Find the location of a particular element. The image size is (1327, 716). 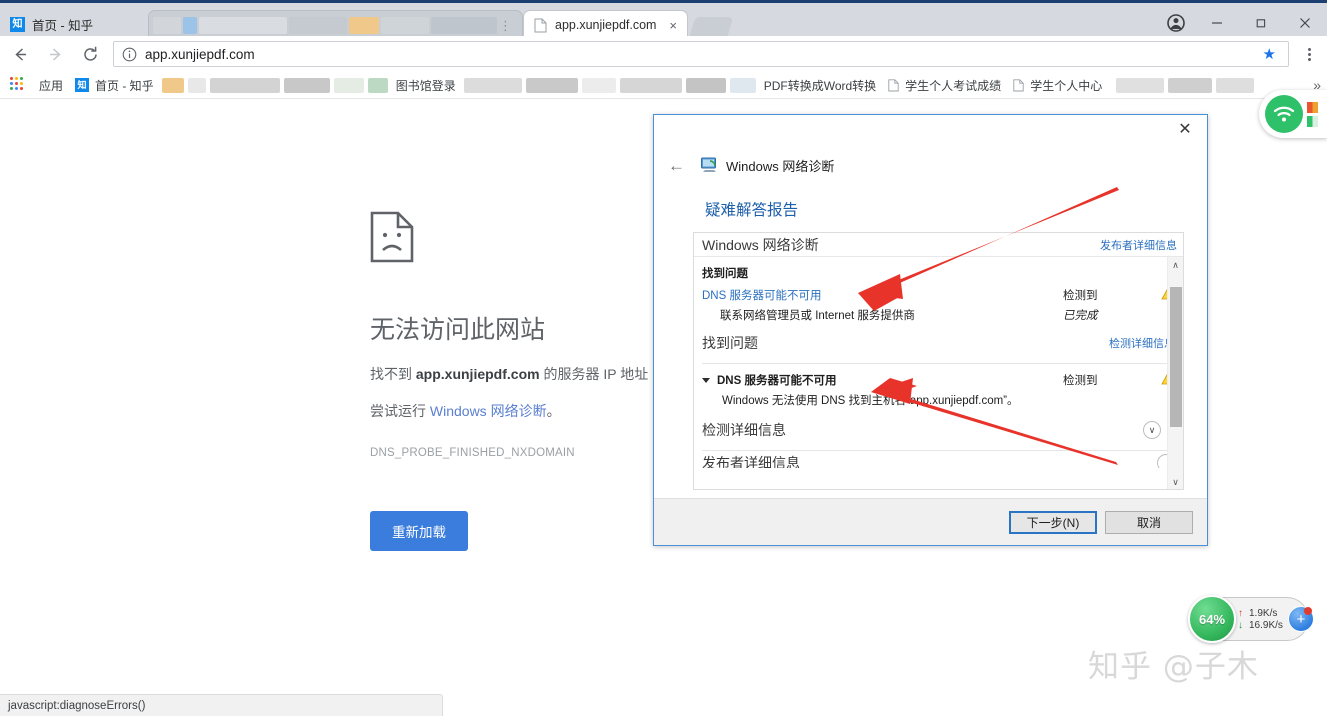

cancel-button: 取消 is located at coordinates (1149, 522).